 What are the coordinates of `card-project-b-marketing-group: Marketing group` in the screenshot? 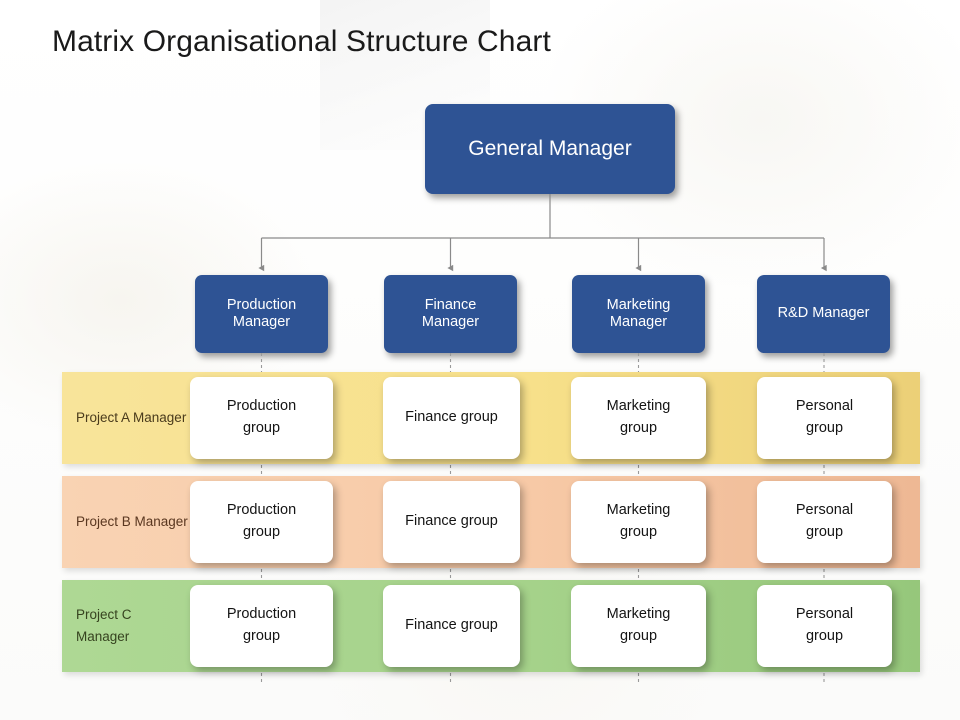 It's located at (638, 522).